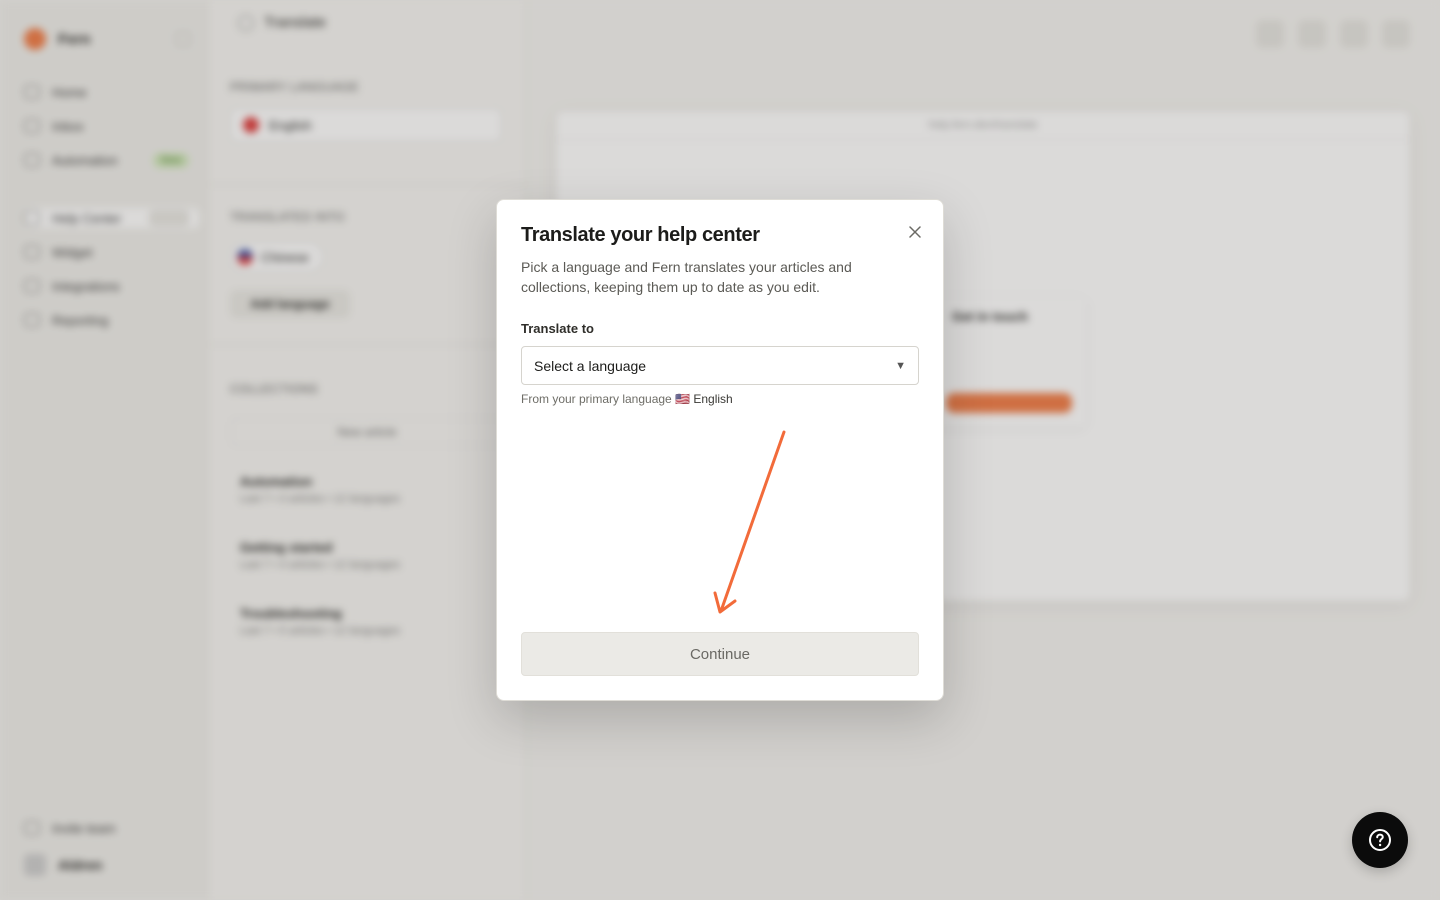  Describe the element at coordinates (640, 235) in the screenshot. I see `modal-title: Translate your help center` at that location.